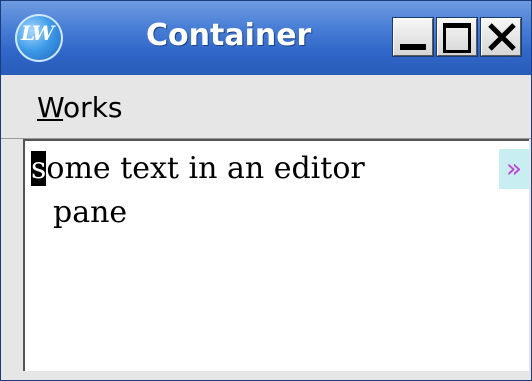 Image resolution: width=532 pixels, height=381 pixels. What do you see at coordinates (90, 212) in the screenshot?
I see `editor-line-2: pane` at bounding box center [90, 212].